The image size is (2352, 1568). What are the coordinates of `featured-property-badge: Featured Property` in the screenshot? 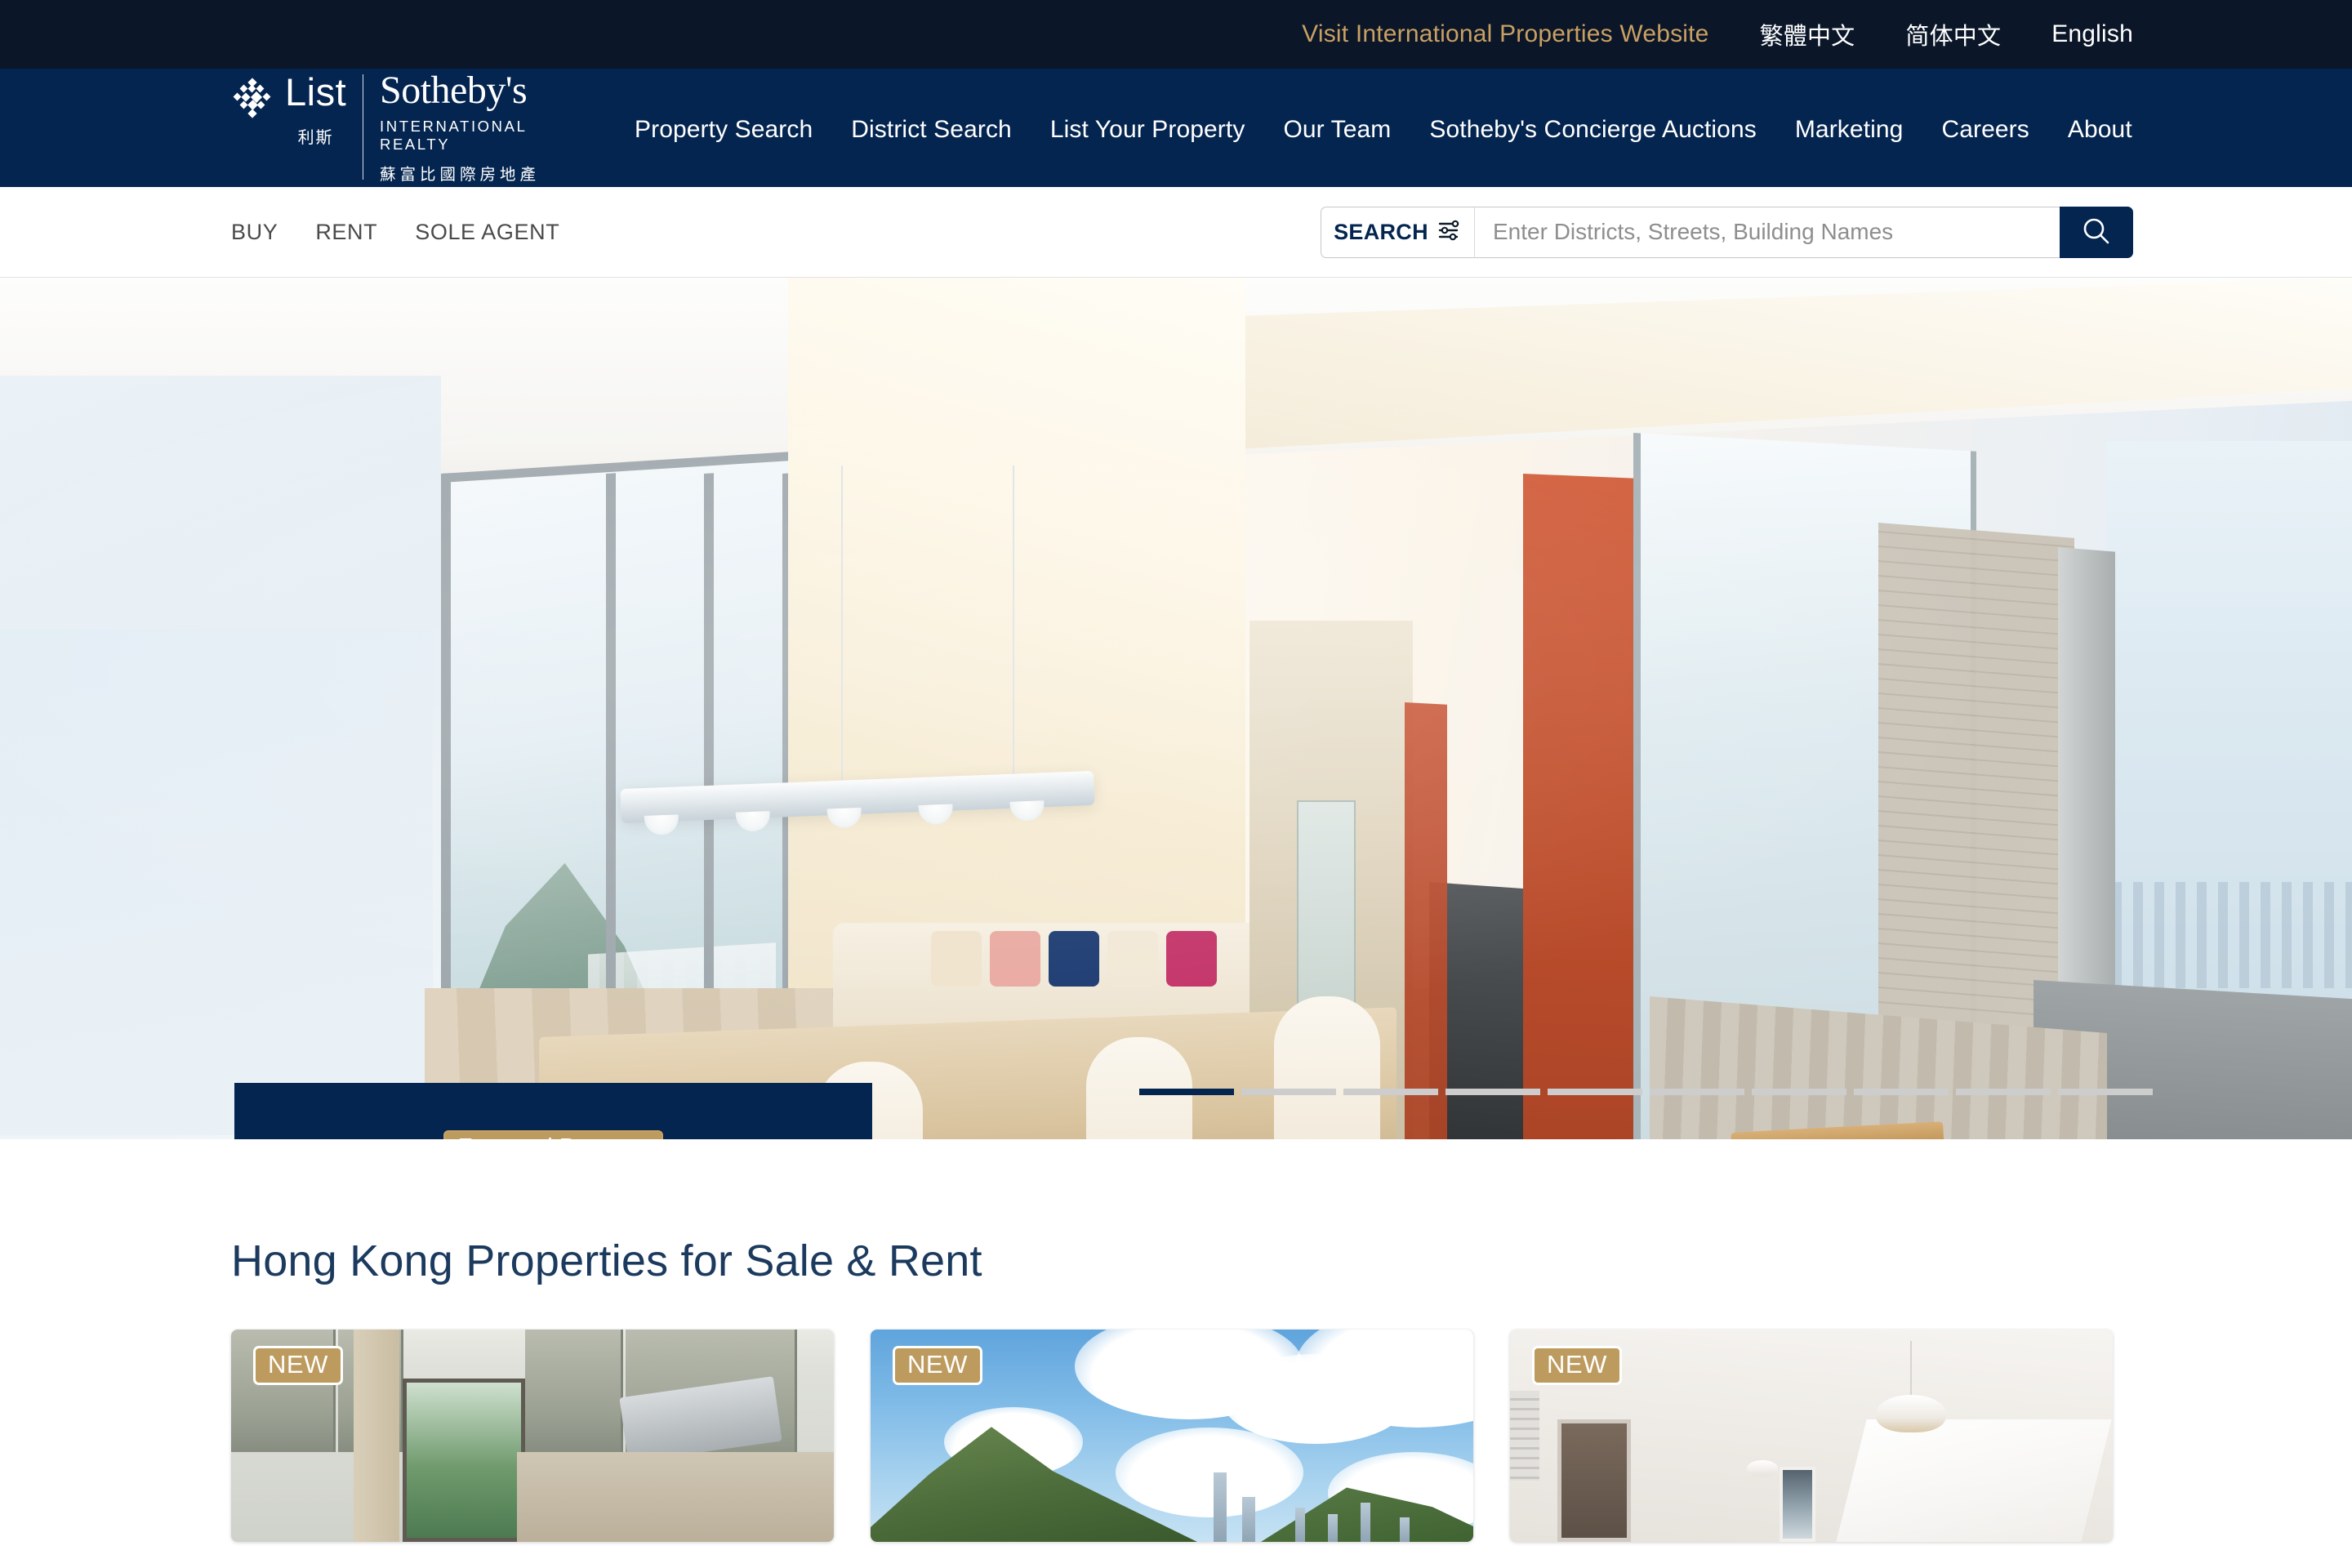 It's located at (553, 1134).